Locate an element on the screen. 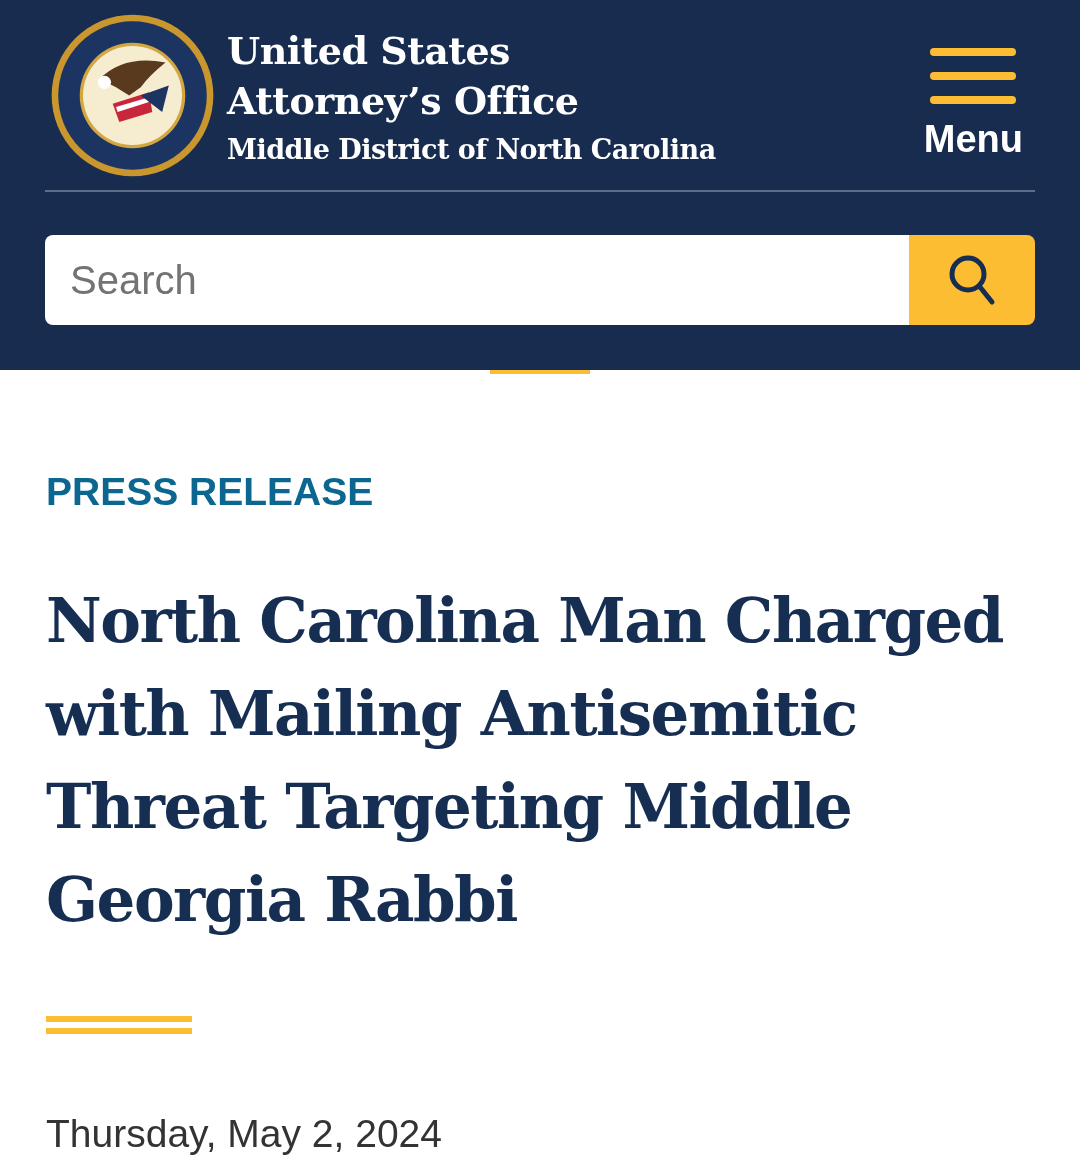  site-title: Attorney’s Office is located at coordinates (403, 100).